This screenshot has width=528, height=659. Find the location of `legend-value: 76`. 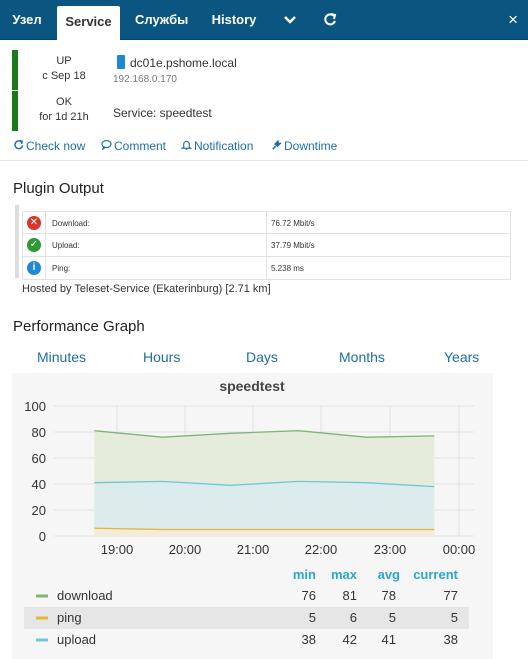

legend-value: 76 is located at coordinates (309, 595).